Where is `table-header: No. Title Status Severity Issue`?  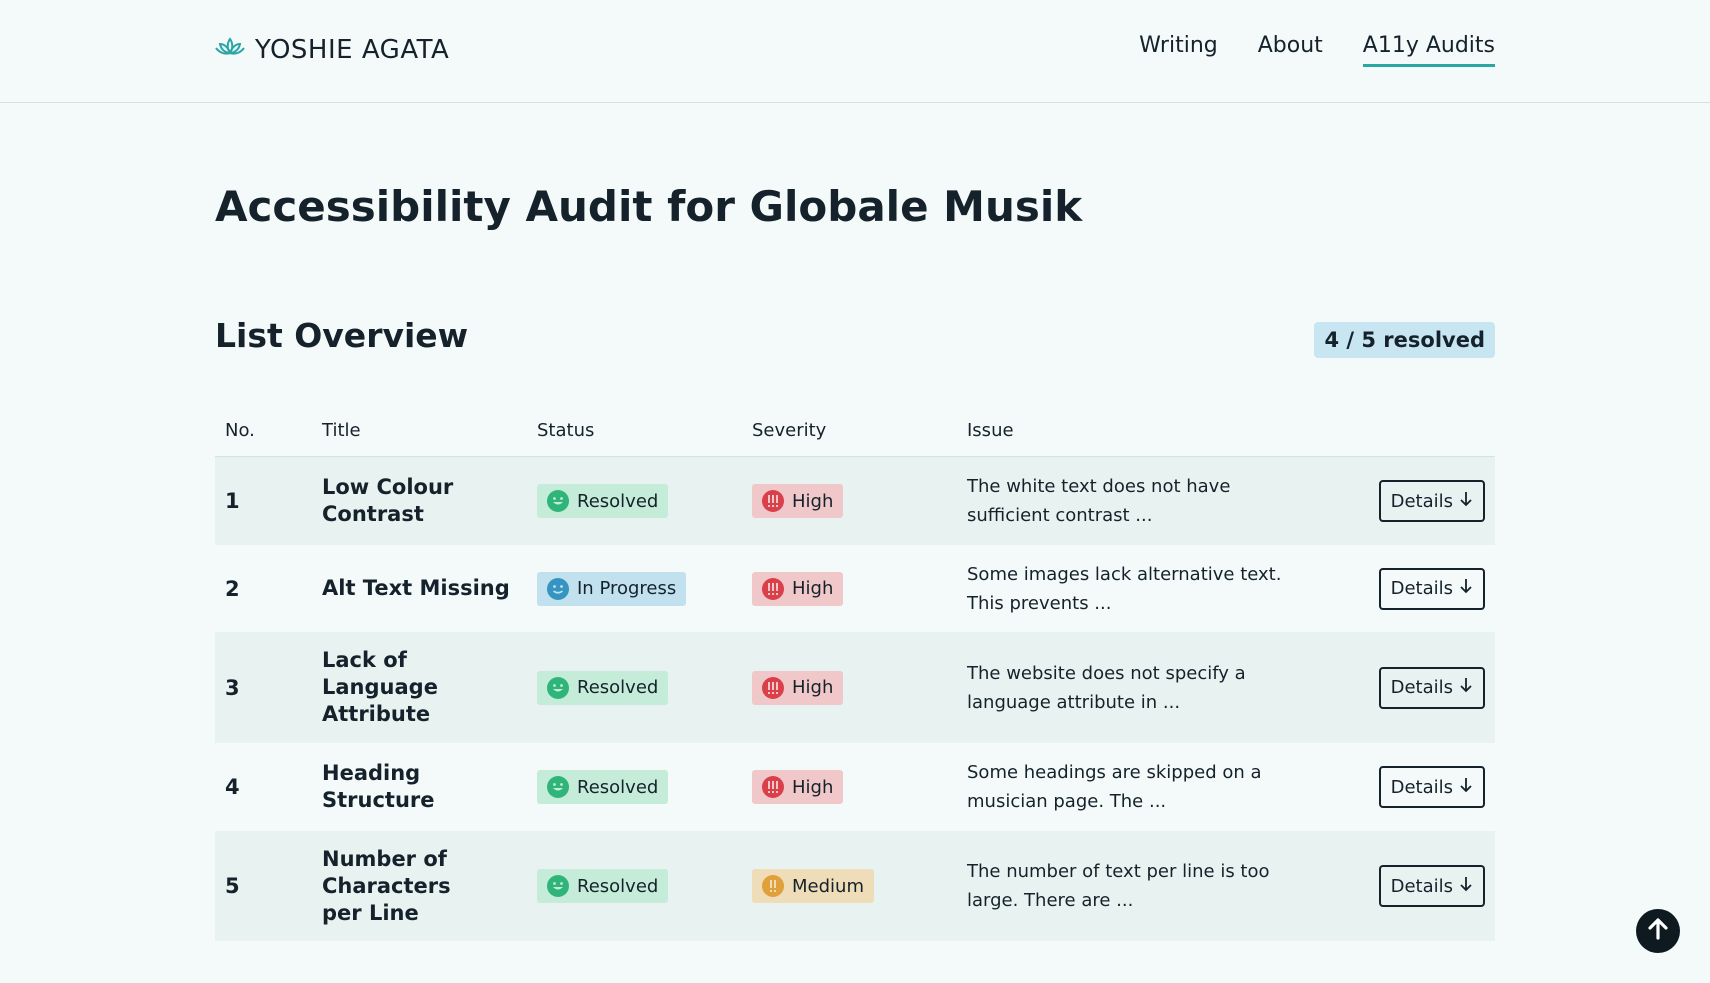
table-header: No. Title Status Severity Issue is located at coordinates (855, 431).